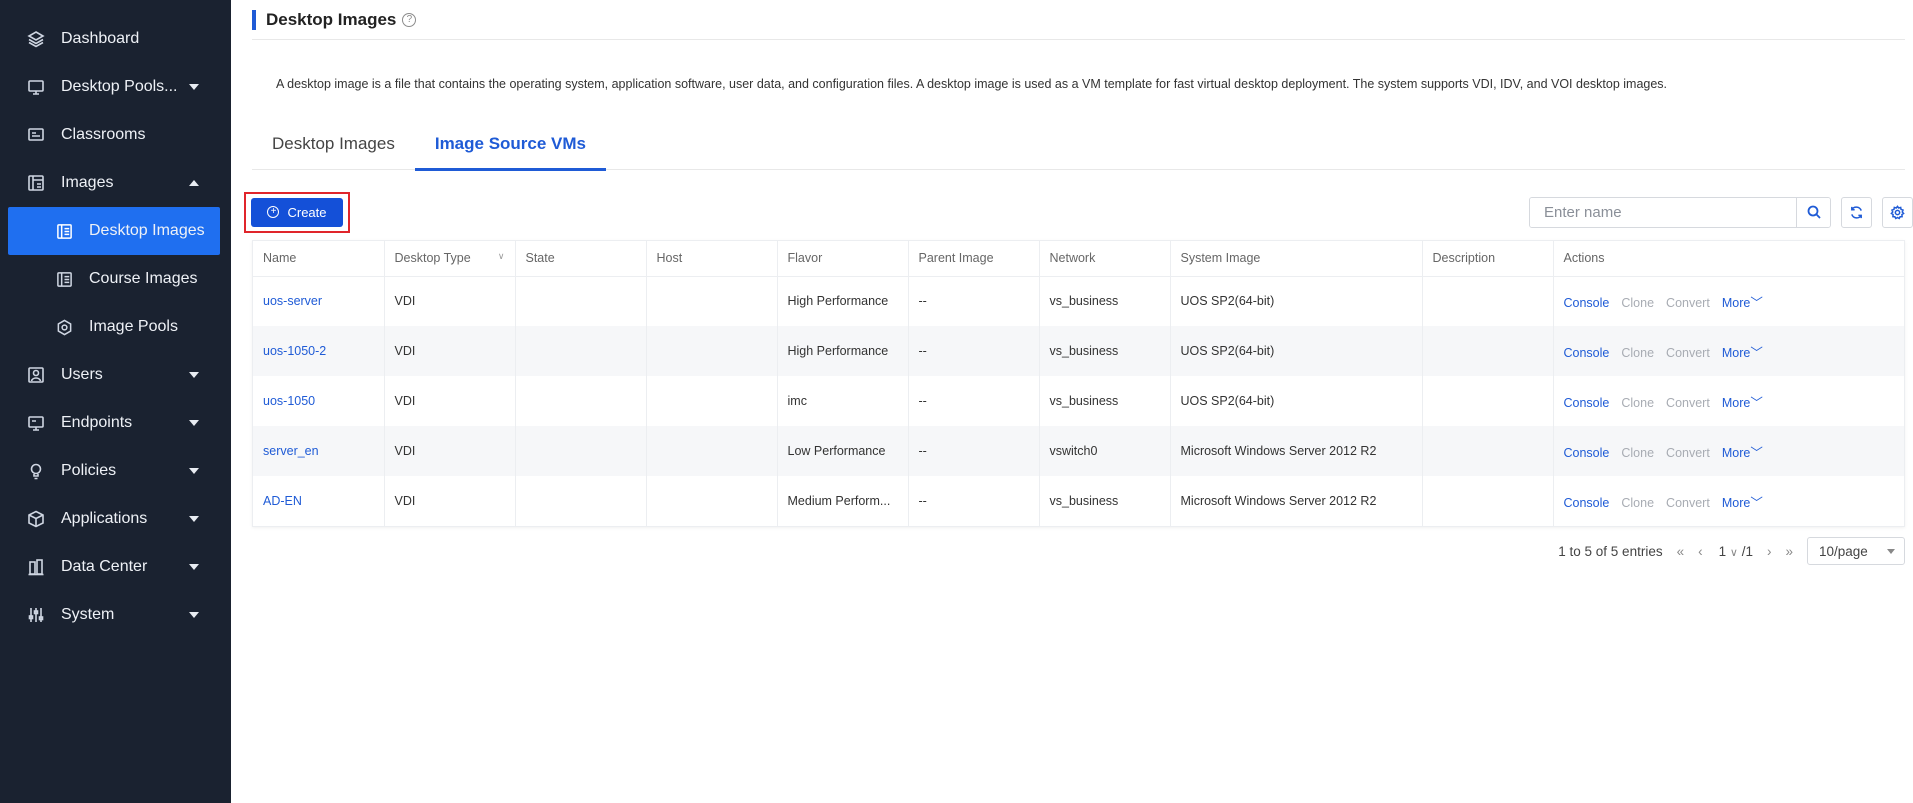 This screenshot has width=1913, height=803. Describe the element at coordinates (1296, 259) in the screenshot. I see `column-header-system-image: System Image` at that location.